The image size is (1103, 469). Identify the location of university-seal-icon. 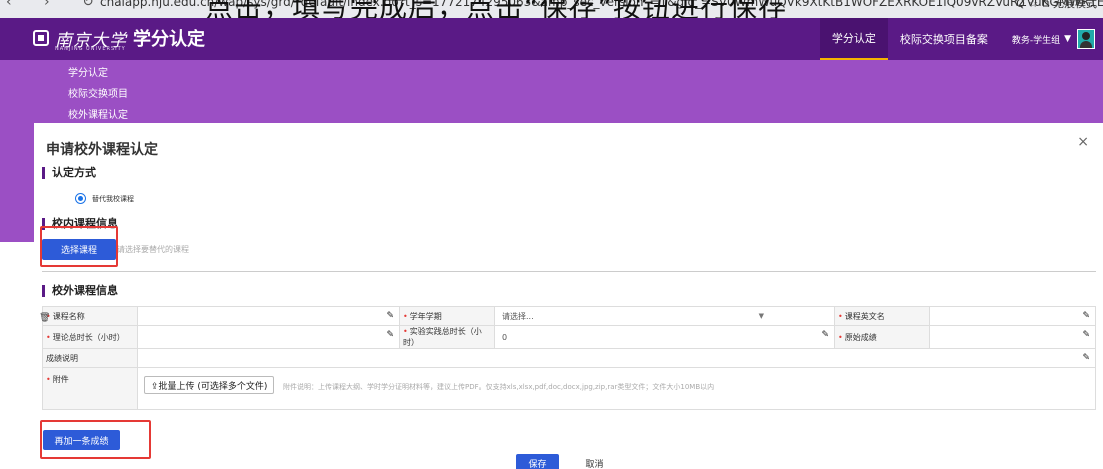
(41, 38).